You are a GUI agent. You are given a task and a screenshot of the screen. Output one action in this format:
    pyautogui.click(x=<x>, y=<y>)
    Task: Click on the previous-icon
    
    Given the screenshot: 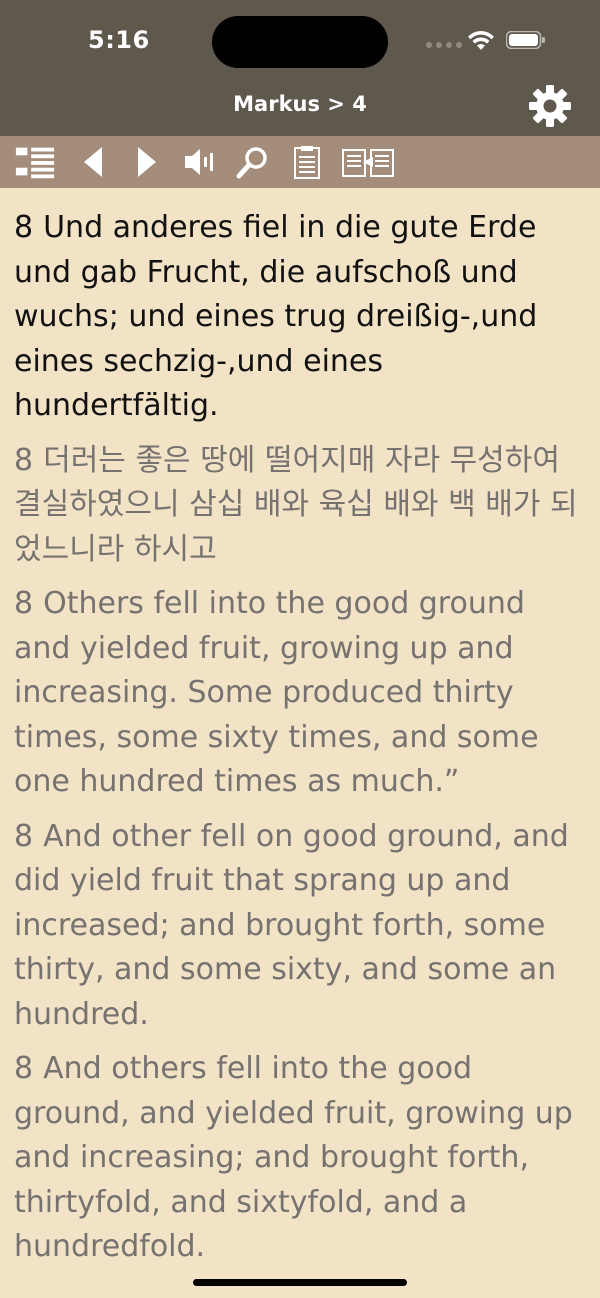 What is the action you would take?
    pyautogui.click(x=93, y=162)
    